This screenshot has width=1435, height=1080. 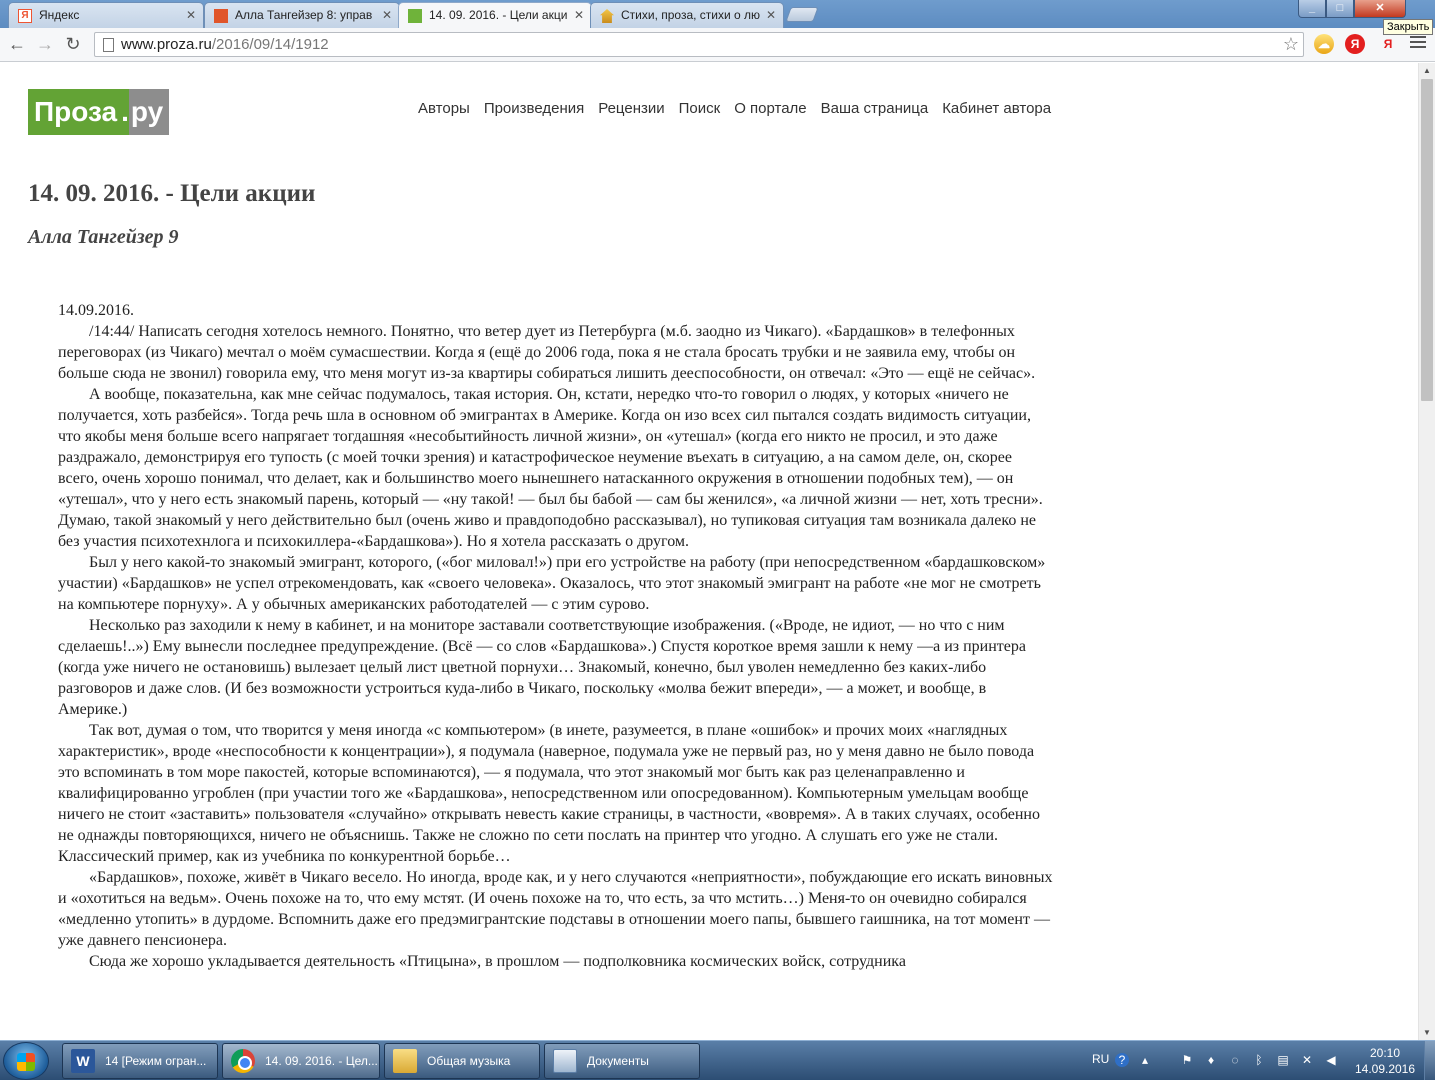 What do you see at coordinates (1312, 9) in the screenshot?
I see `minimize-button: _` at bounding box center [1312, 9].